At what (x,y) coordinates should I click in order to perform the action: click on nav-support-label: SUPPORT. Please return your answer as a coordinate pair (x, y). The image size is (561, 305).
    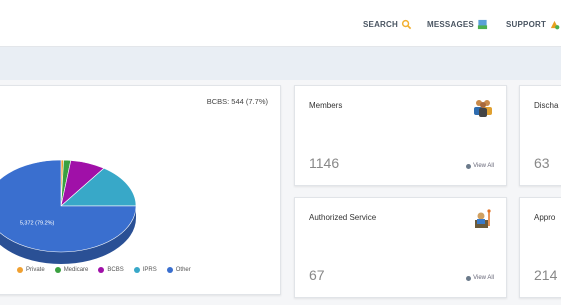
    Looking at the image, I should click on (526, 24).